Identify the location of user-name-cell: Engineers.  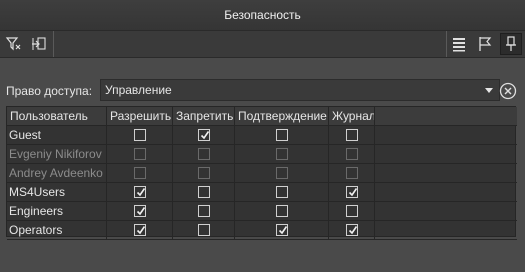
(57, 211).